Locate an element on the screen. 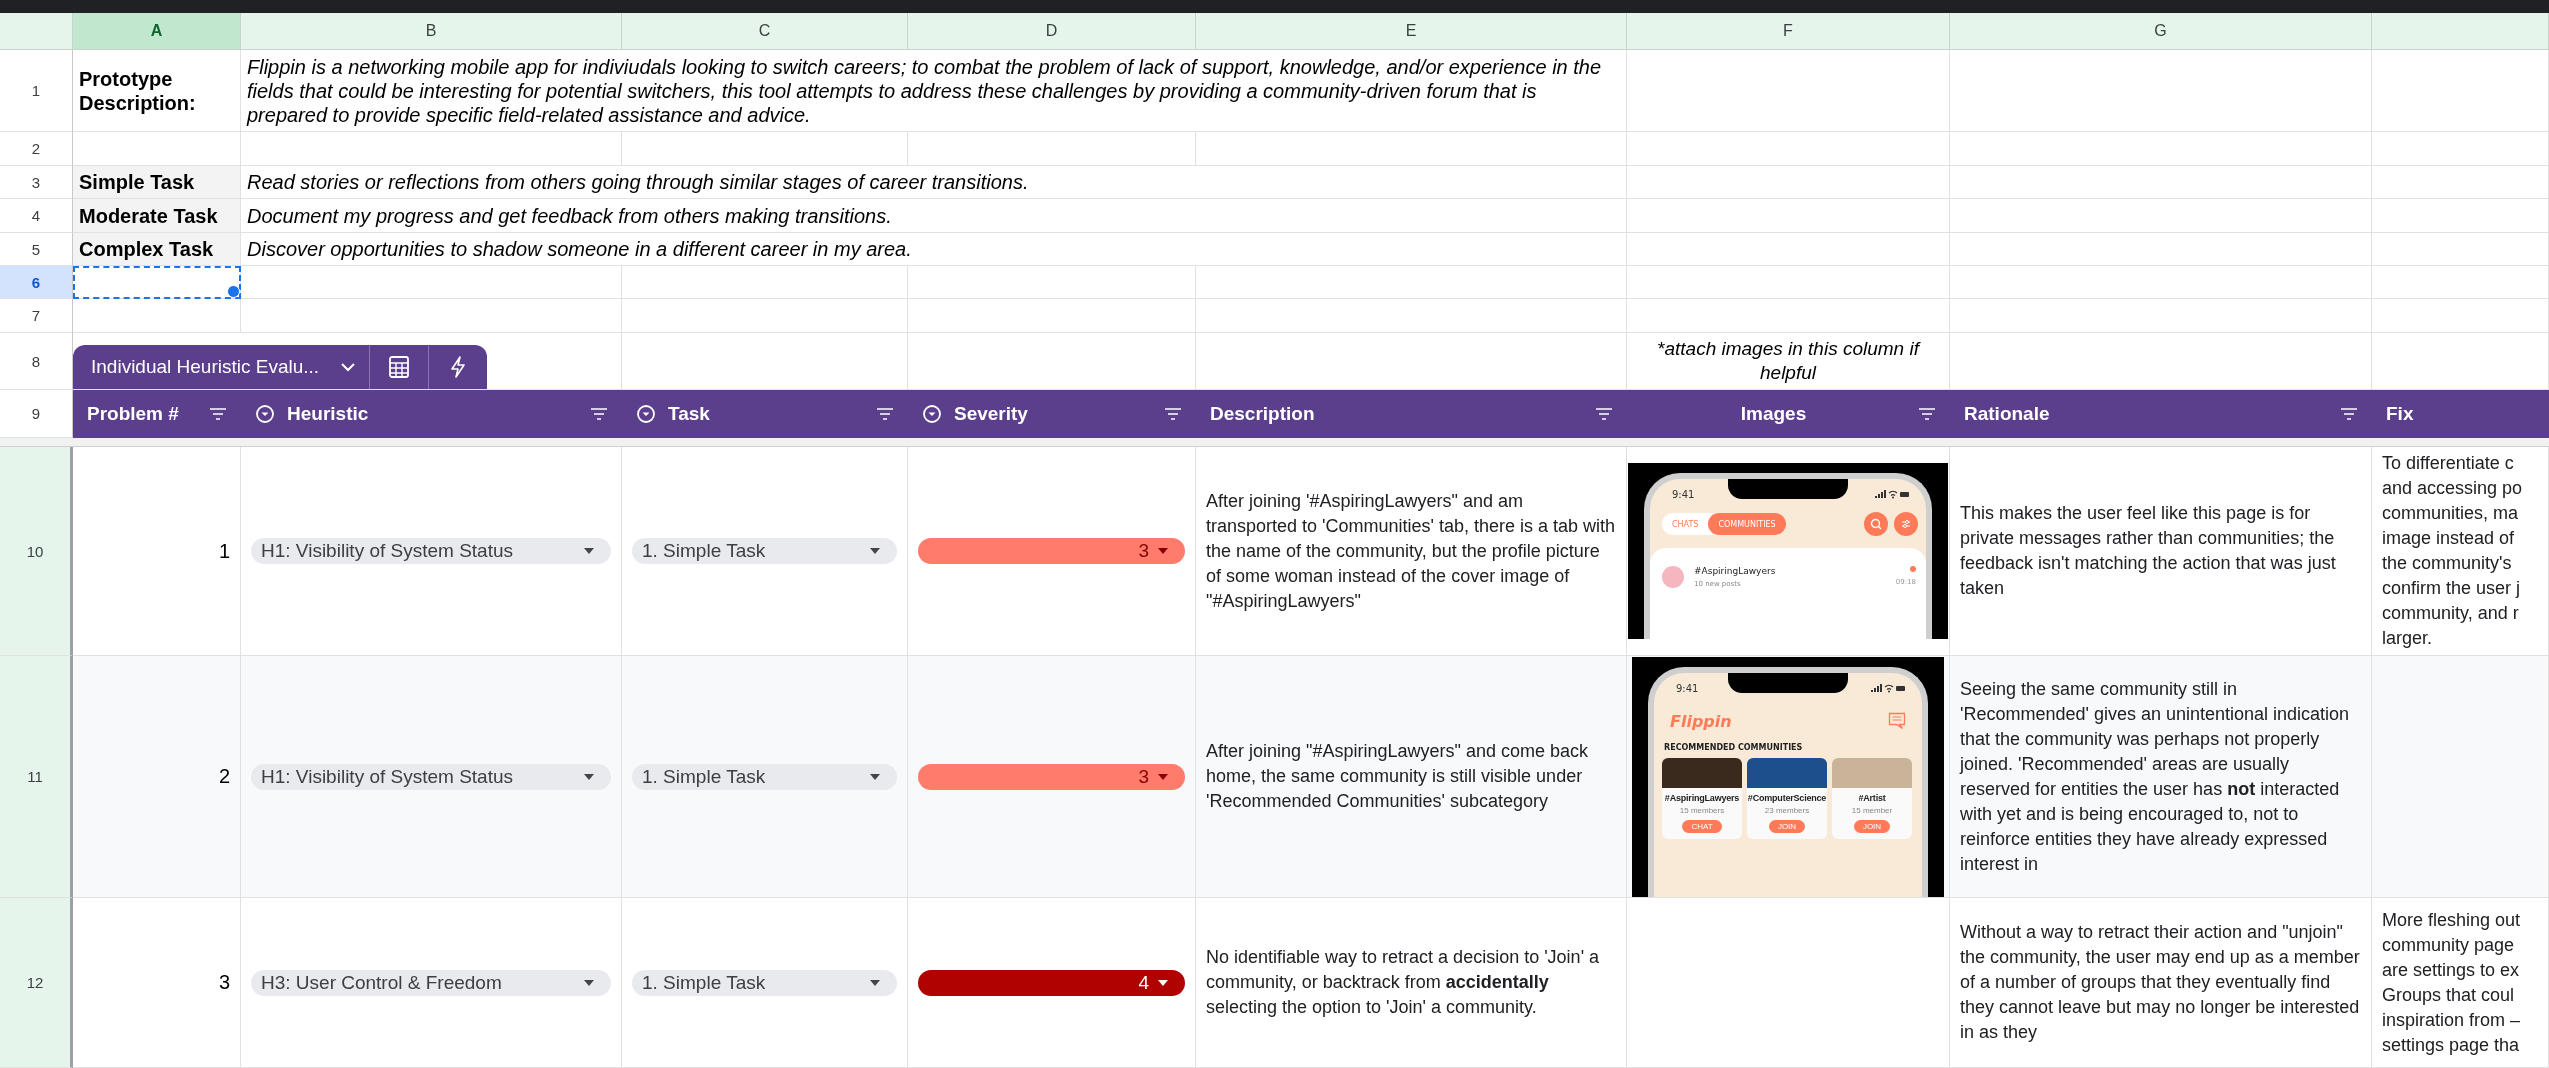  column-letter: E is located at coordinates (1411, 31).